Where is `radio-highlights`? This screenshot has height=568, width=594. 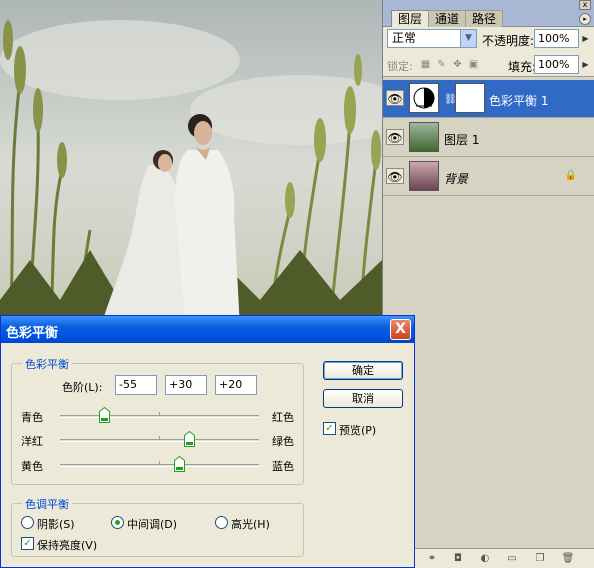
radio-highlights is located at coordinates (221, 522).